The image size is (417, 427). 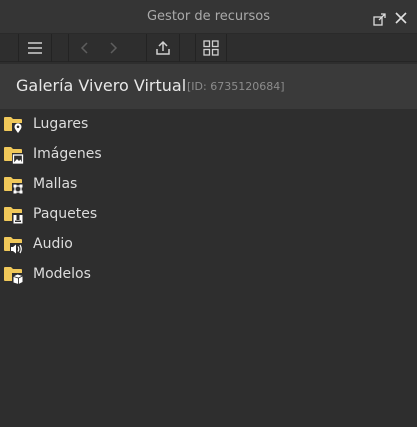 I want to click on folder-item-meshes: Mallas, so click(x=208, y=185).